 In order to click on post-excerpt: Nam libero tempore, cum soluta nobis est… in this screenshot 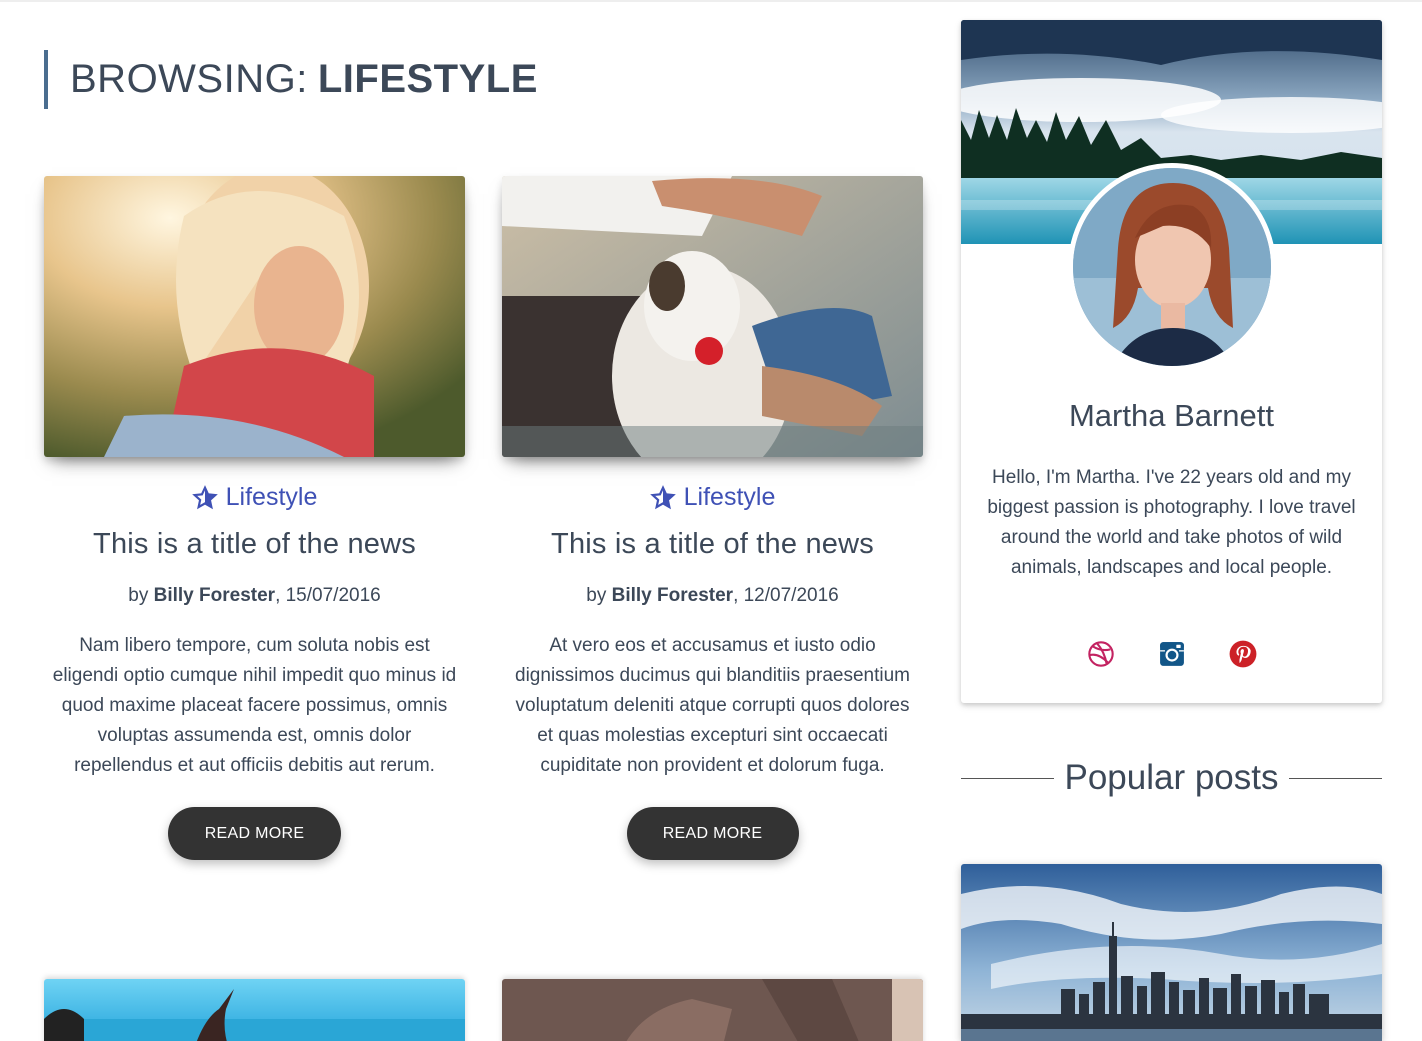, I will do `click(254, 705)`.